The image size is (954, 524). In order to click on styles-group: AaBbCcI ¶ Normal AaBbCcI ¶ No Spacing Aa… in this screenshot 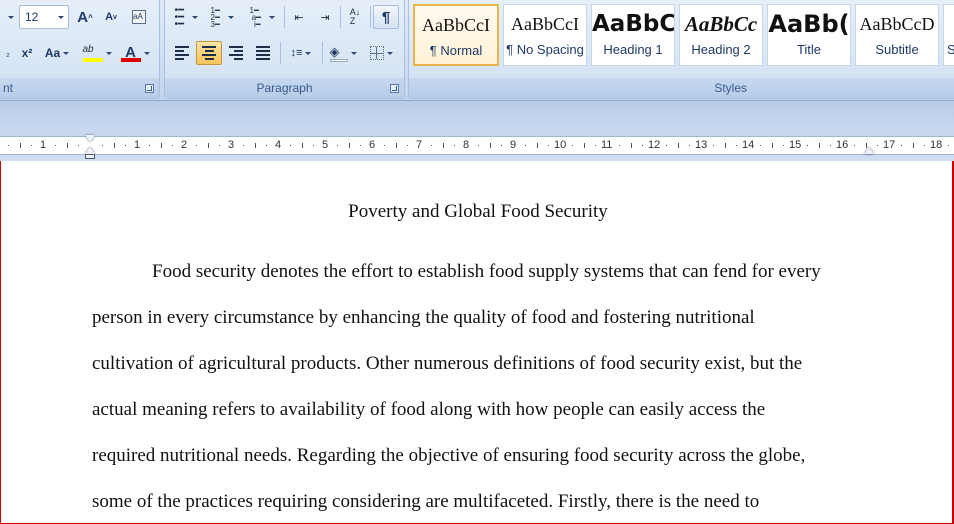, I will do `click(681, 49)`.